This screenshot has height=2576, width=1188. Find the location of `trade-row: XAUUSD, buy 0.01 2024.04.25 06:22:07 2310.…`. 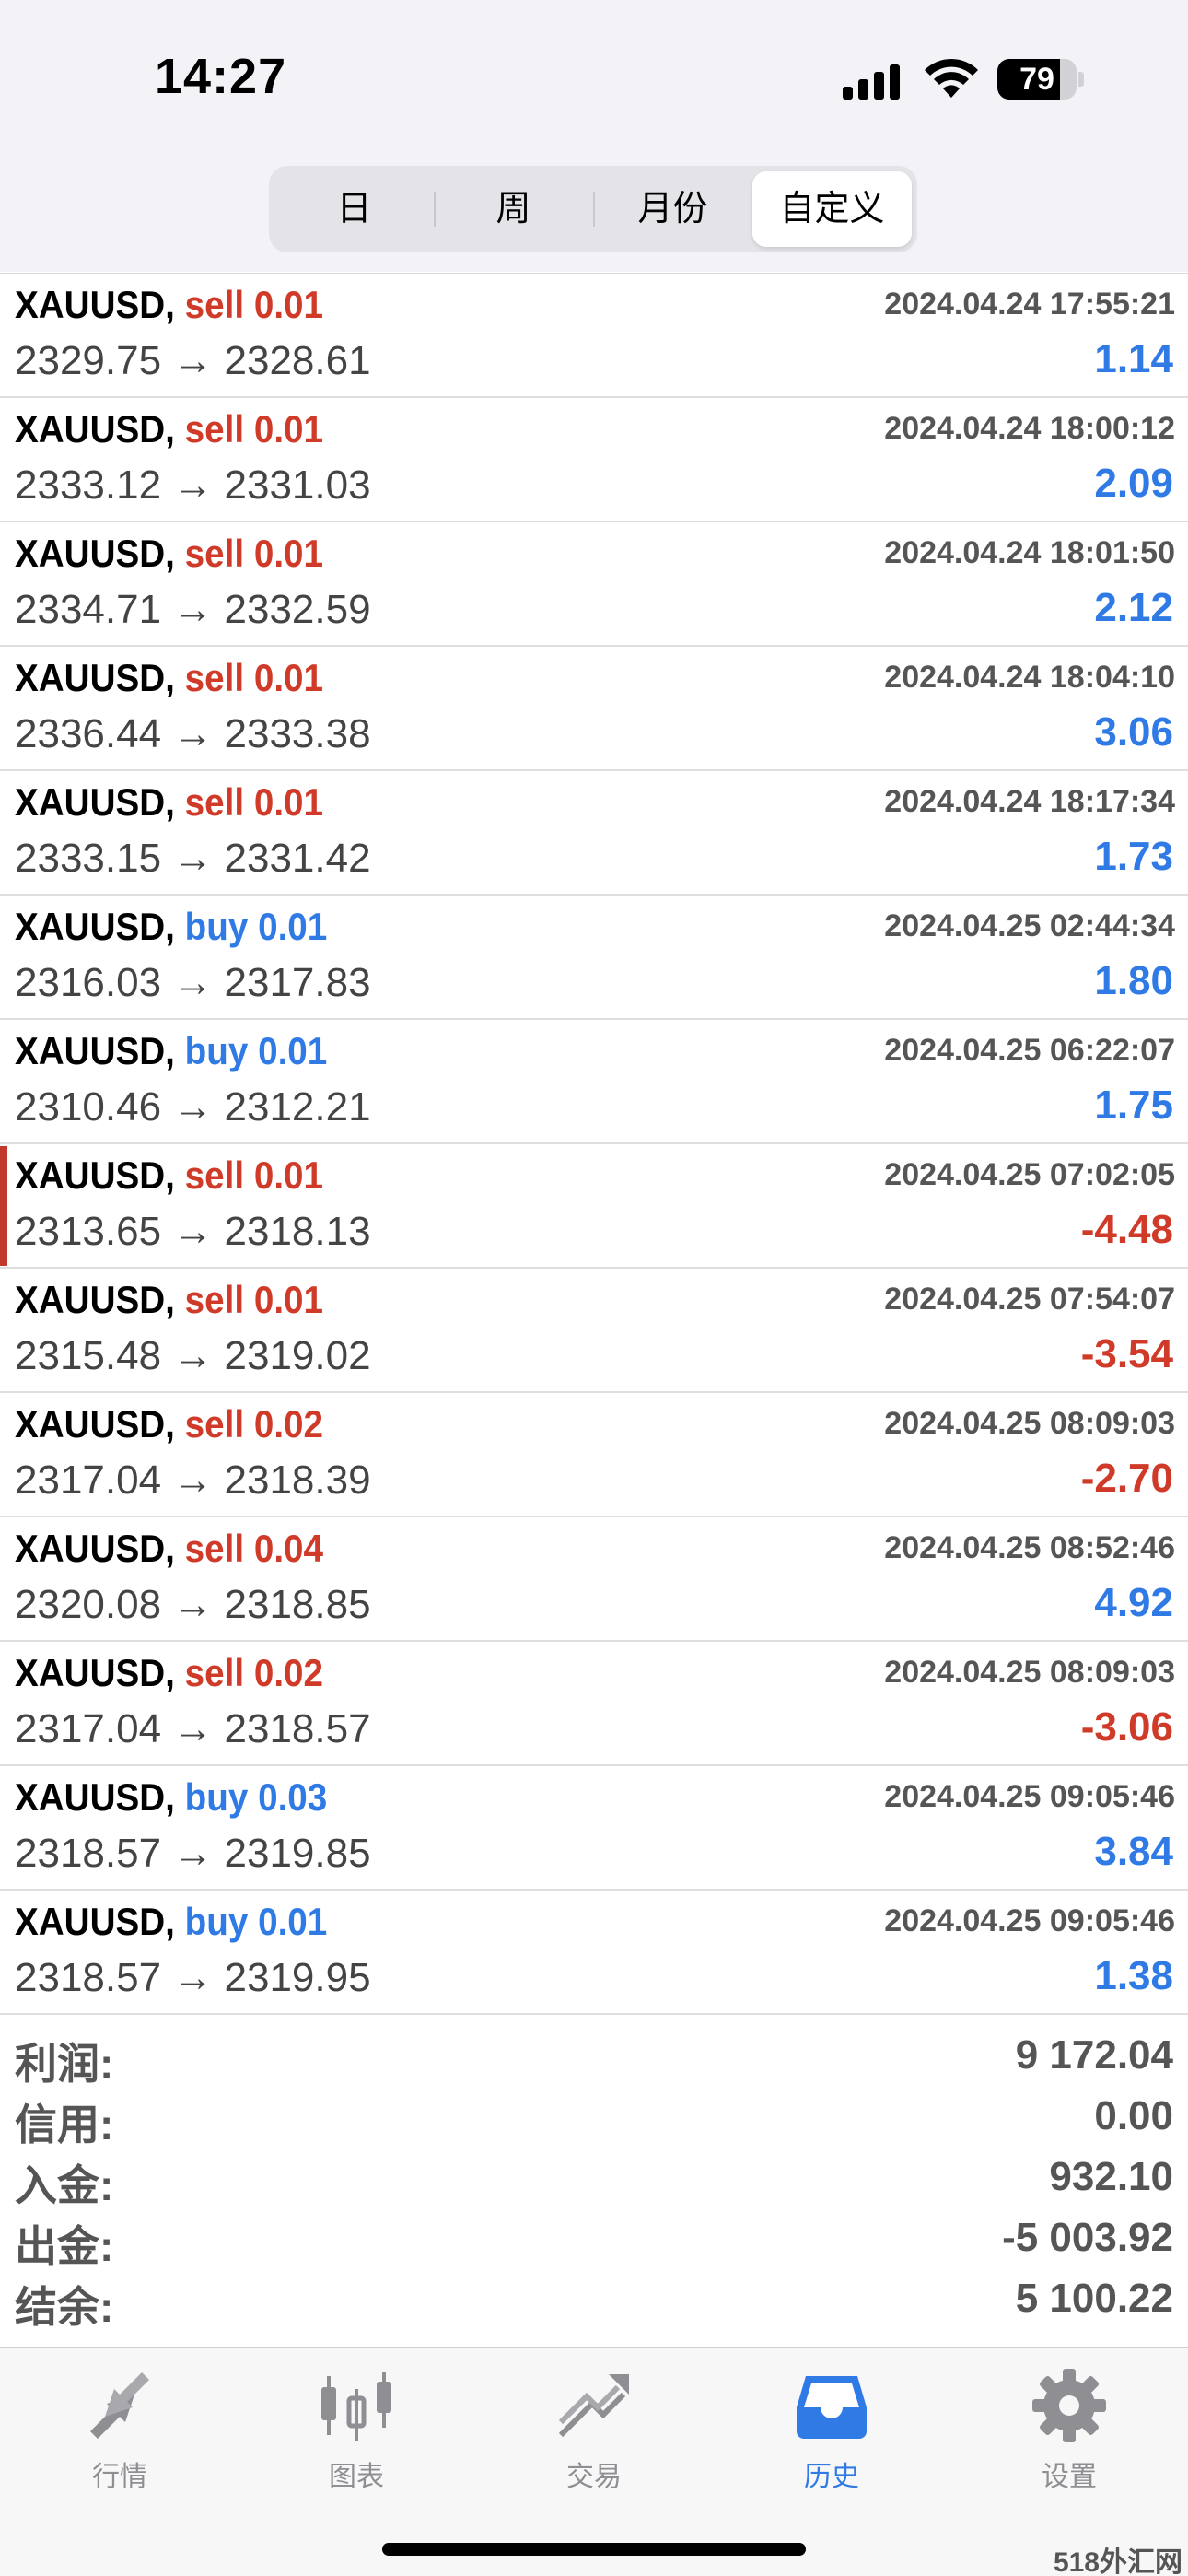

trade-row: XAUUSD, buy 0.01 2024.04.25 06:22:07 2310.… is located at coordinates (594, 1082).